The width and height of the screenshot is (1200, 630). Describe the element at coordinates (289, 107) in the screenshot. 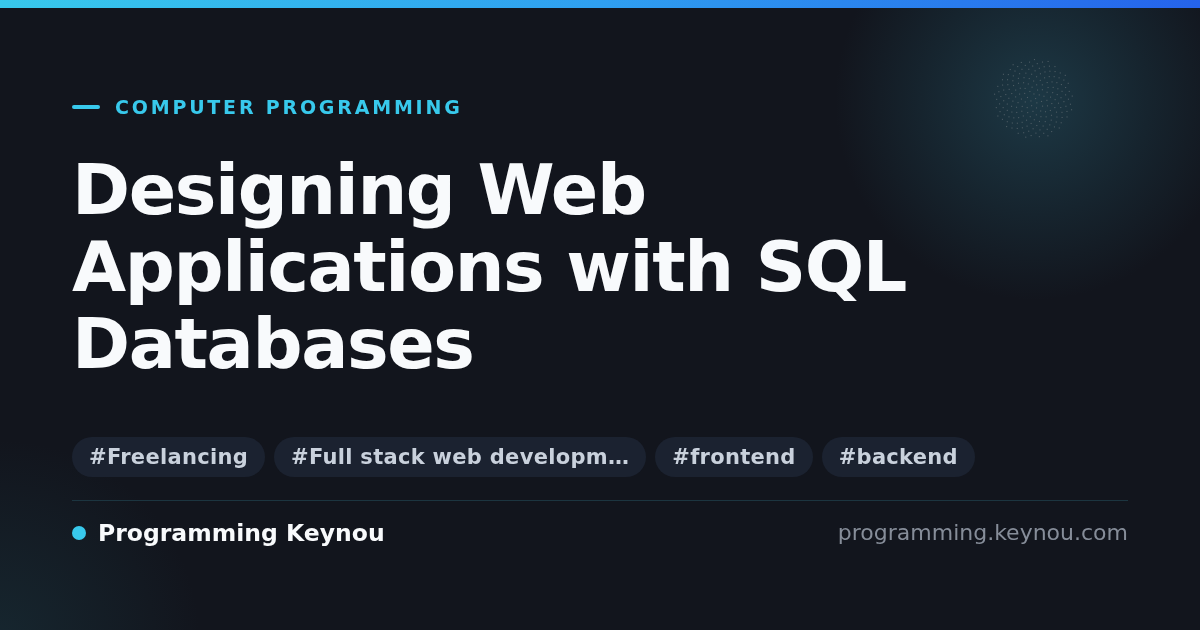

I see `category-label: COMPUTER PROGRAMMING` at that location.